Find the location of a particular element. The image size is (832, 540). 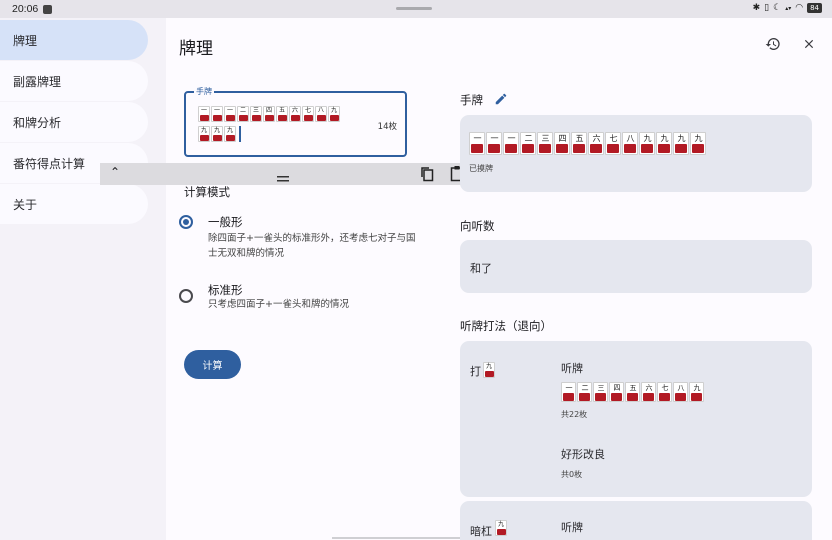

sidebar-item-label: 番符得点计算 is located at coordinates (49, 163).